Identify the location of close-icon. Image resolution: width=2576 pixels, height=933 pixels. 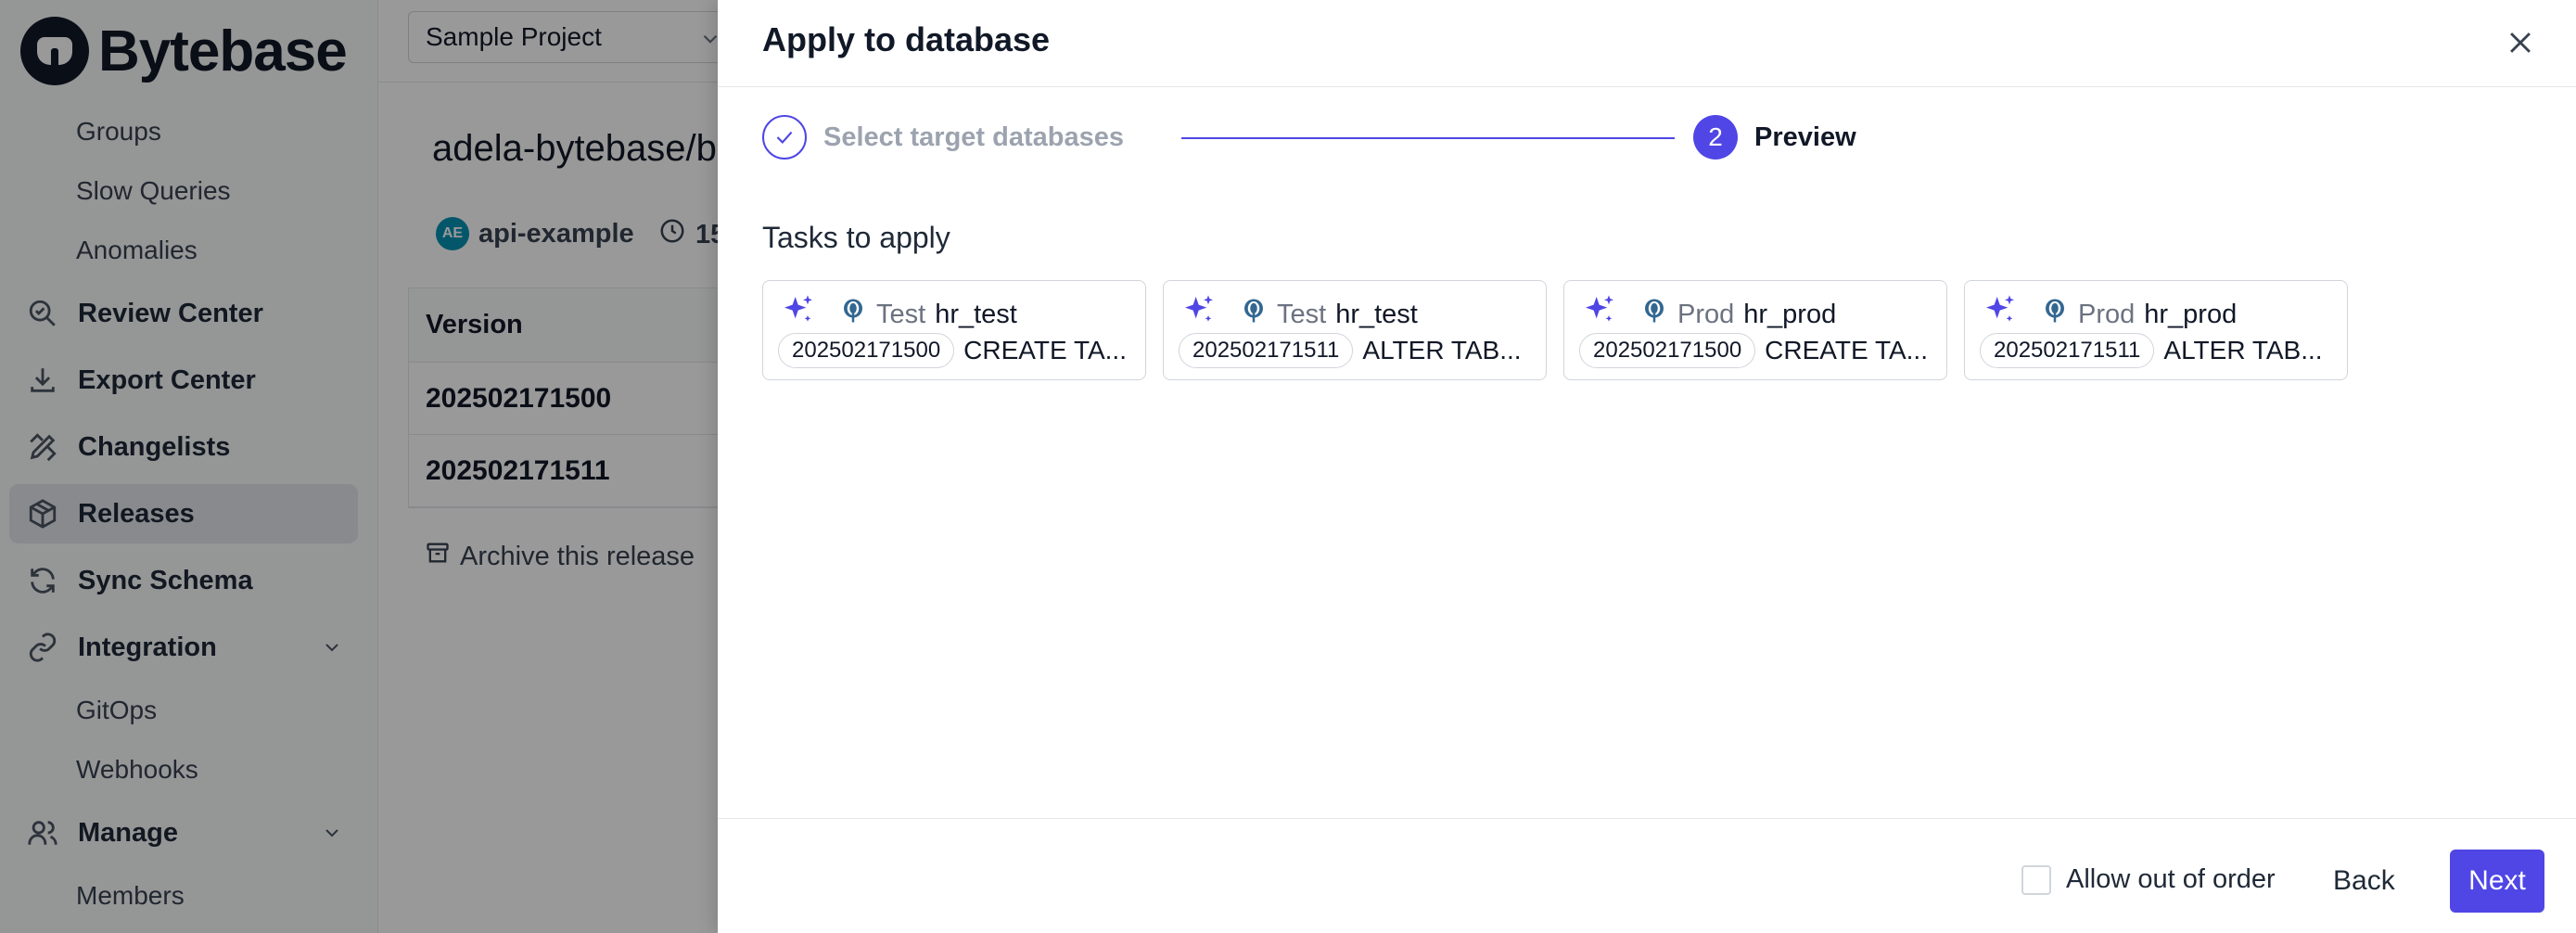
(2520, 42).